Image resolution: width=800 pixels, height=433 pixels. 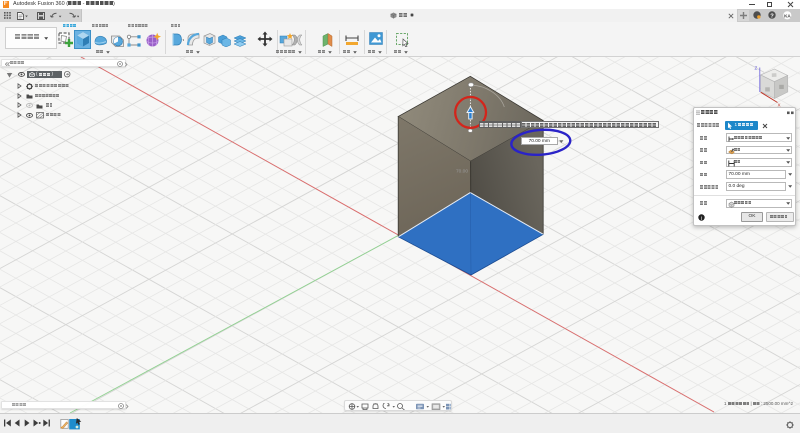 What do you see at coordinates (787, 15) in the screenshot?
I see `svg-text: KA` at bounding box center [787, 15].